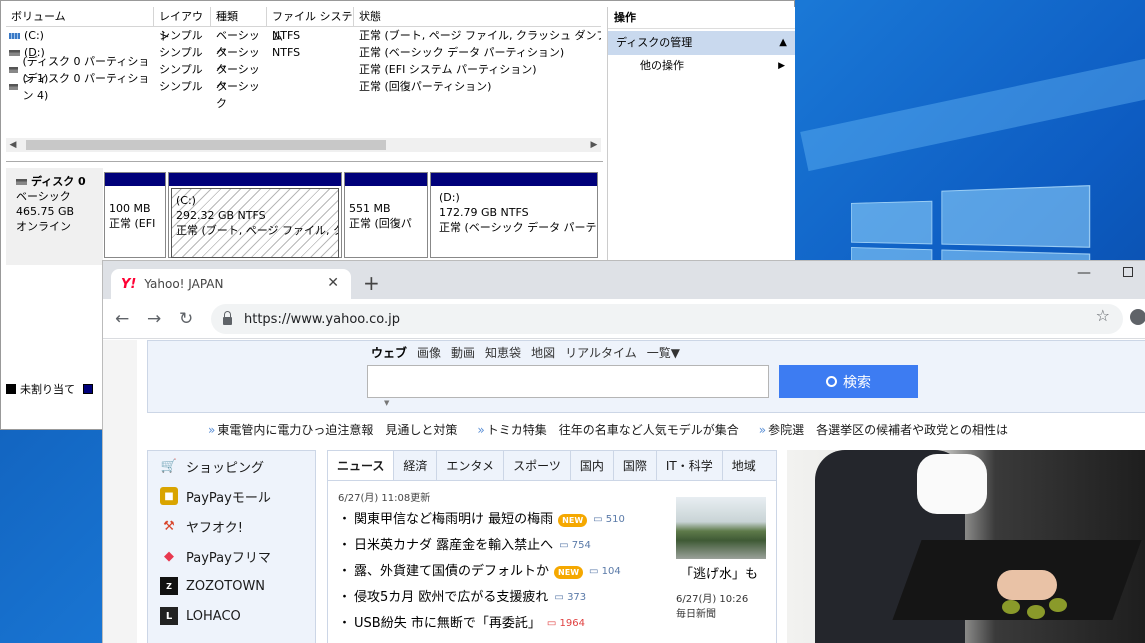 The image size is (1145, 643). I want to click on back-icon: ←, so click(122, 319).